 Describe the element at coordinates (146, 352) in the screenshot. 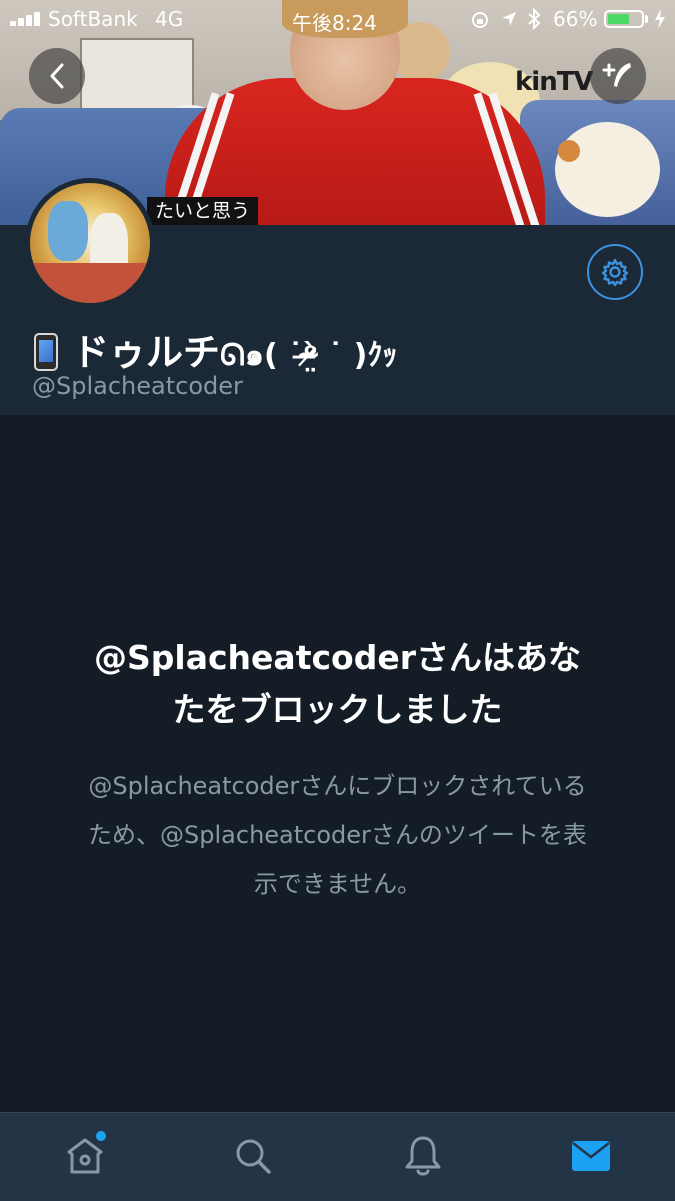

I see `display-name-text: ドゥルチ` at that location.